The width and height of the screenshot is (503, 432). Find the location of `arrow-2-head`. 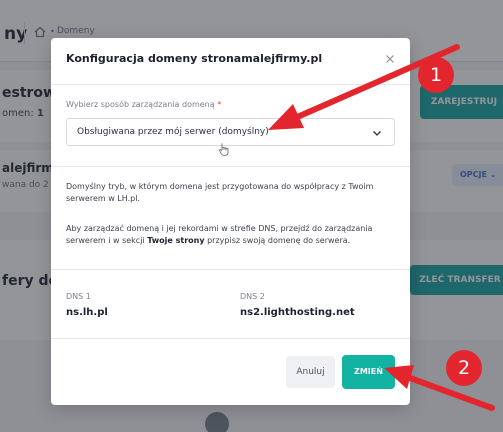

arrow-2-head is located at coordinates (399, 377).